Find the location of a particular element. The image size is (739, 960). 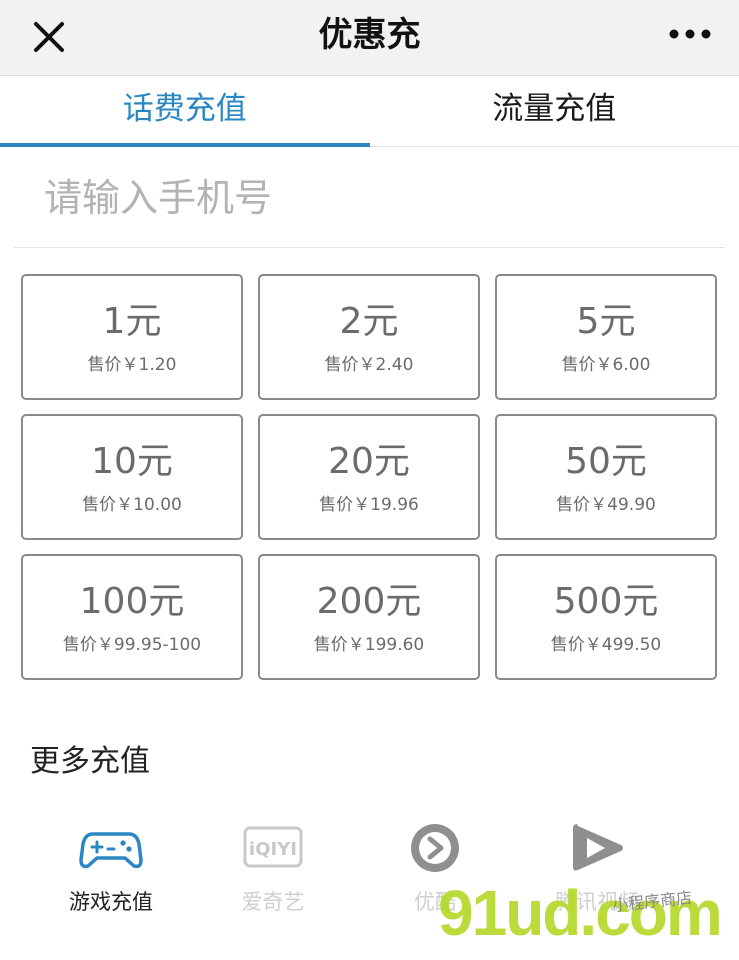

option-amount: 5元 is located at coordinates (606, 321).